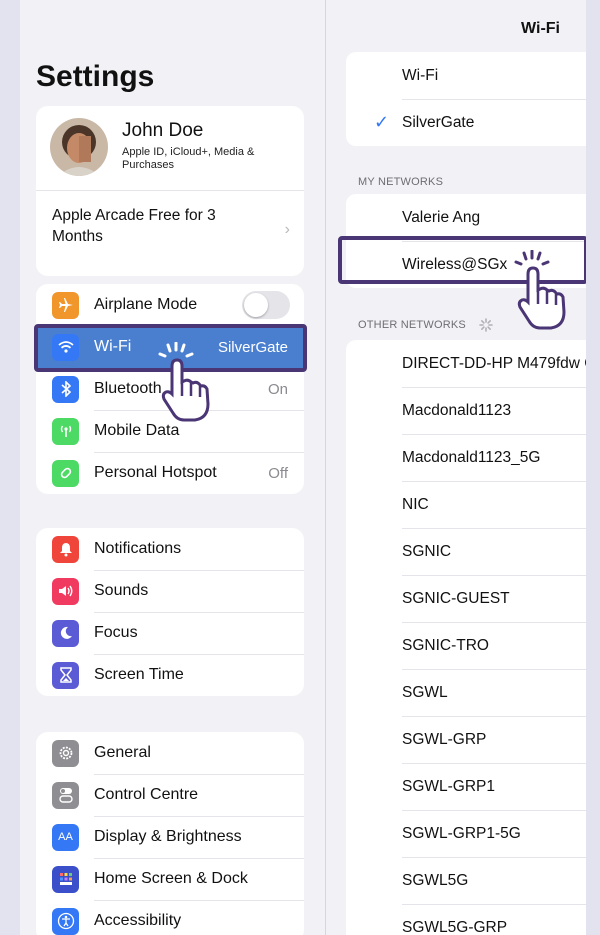 The height and width of the screenshot is (935, 600). I want to click on network-row: DIRECT-DD-HP M479fdw Color LJ, so click(466, 363).